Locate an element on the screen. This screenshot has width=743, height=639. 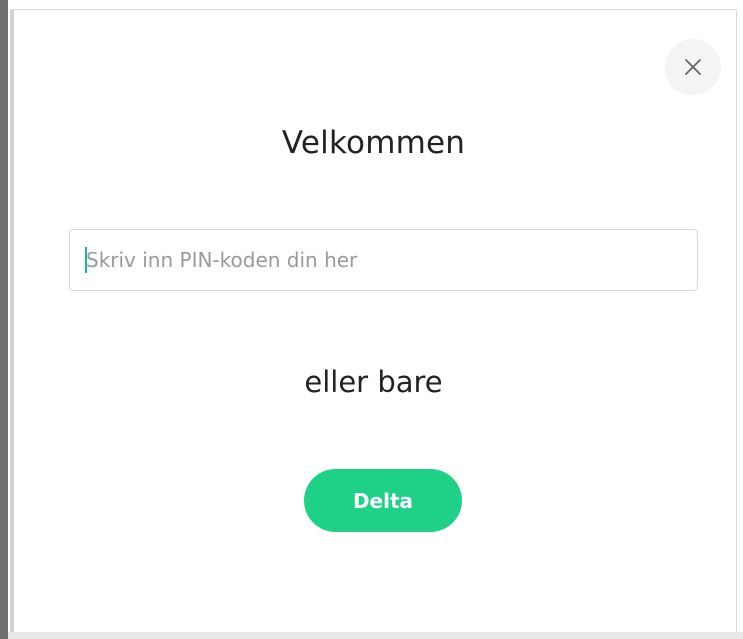
close-button is located at coordinates (693, 67).